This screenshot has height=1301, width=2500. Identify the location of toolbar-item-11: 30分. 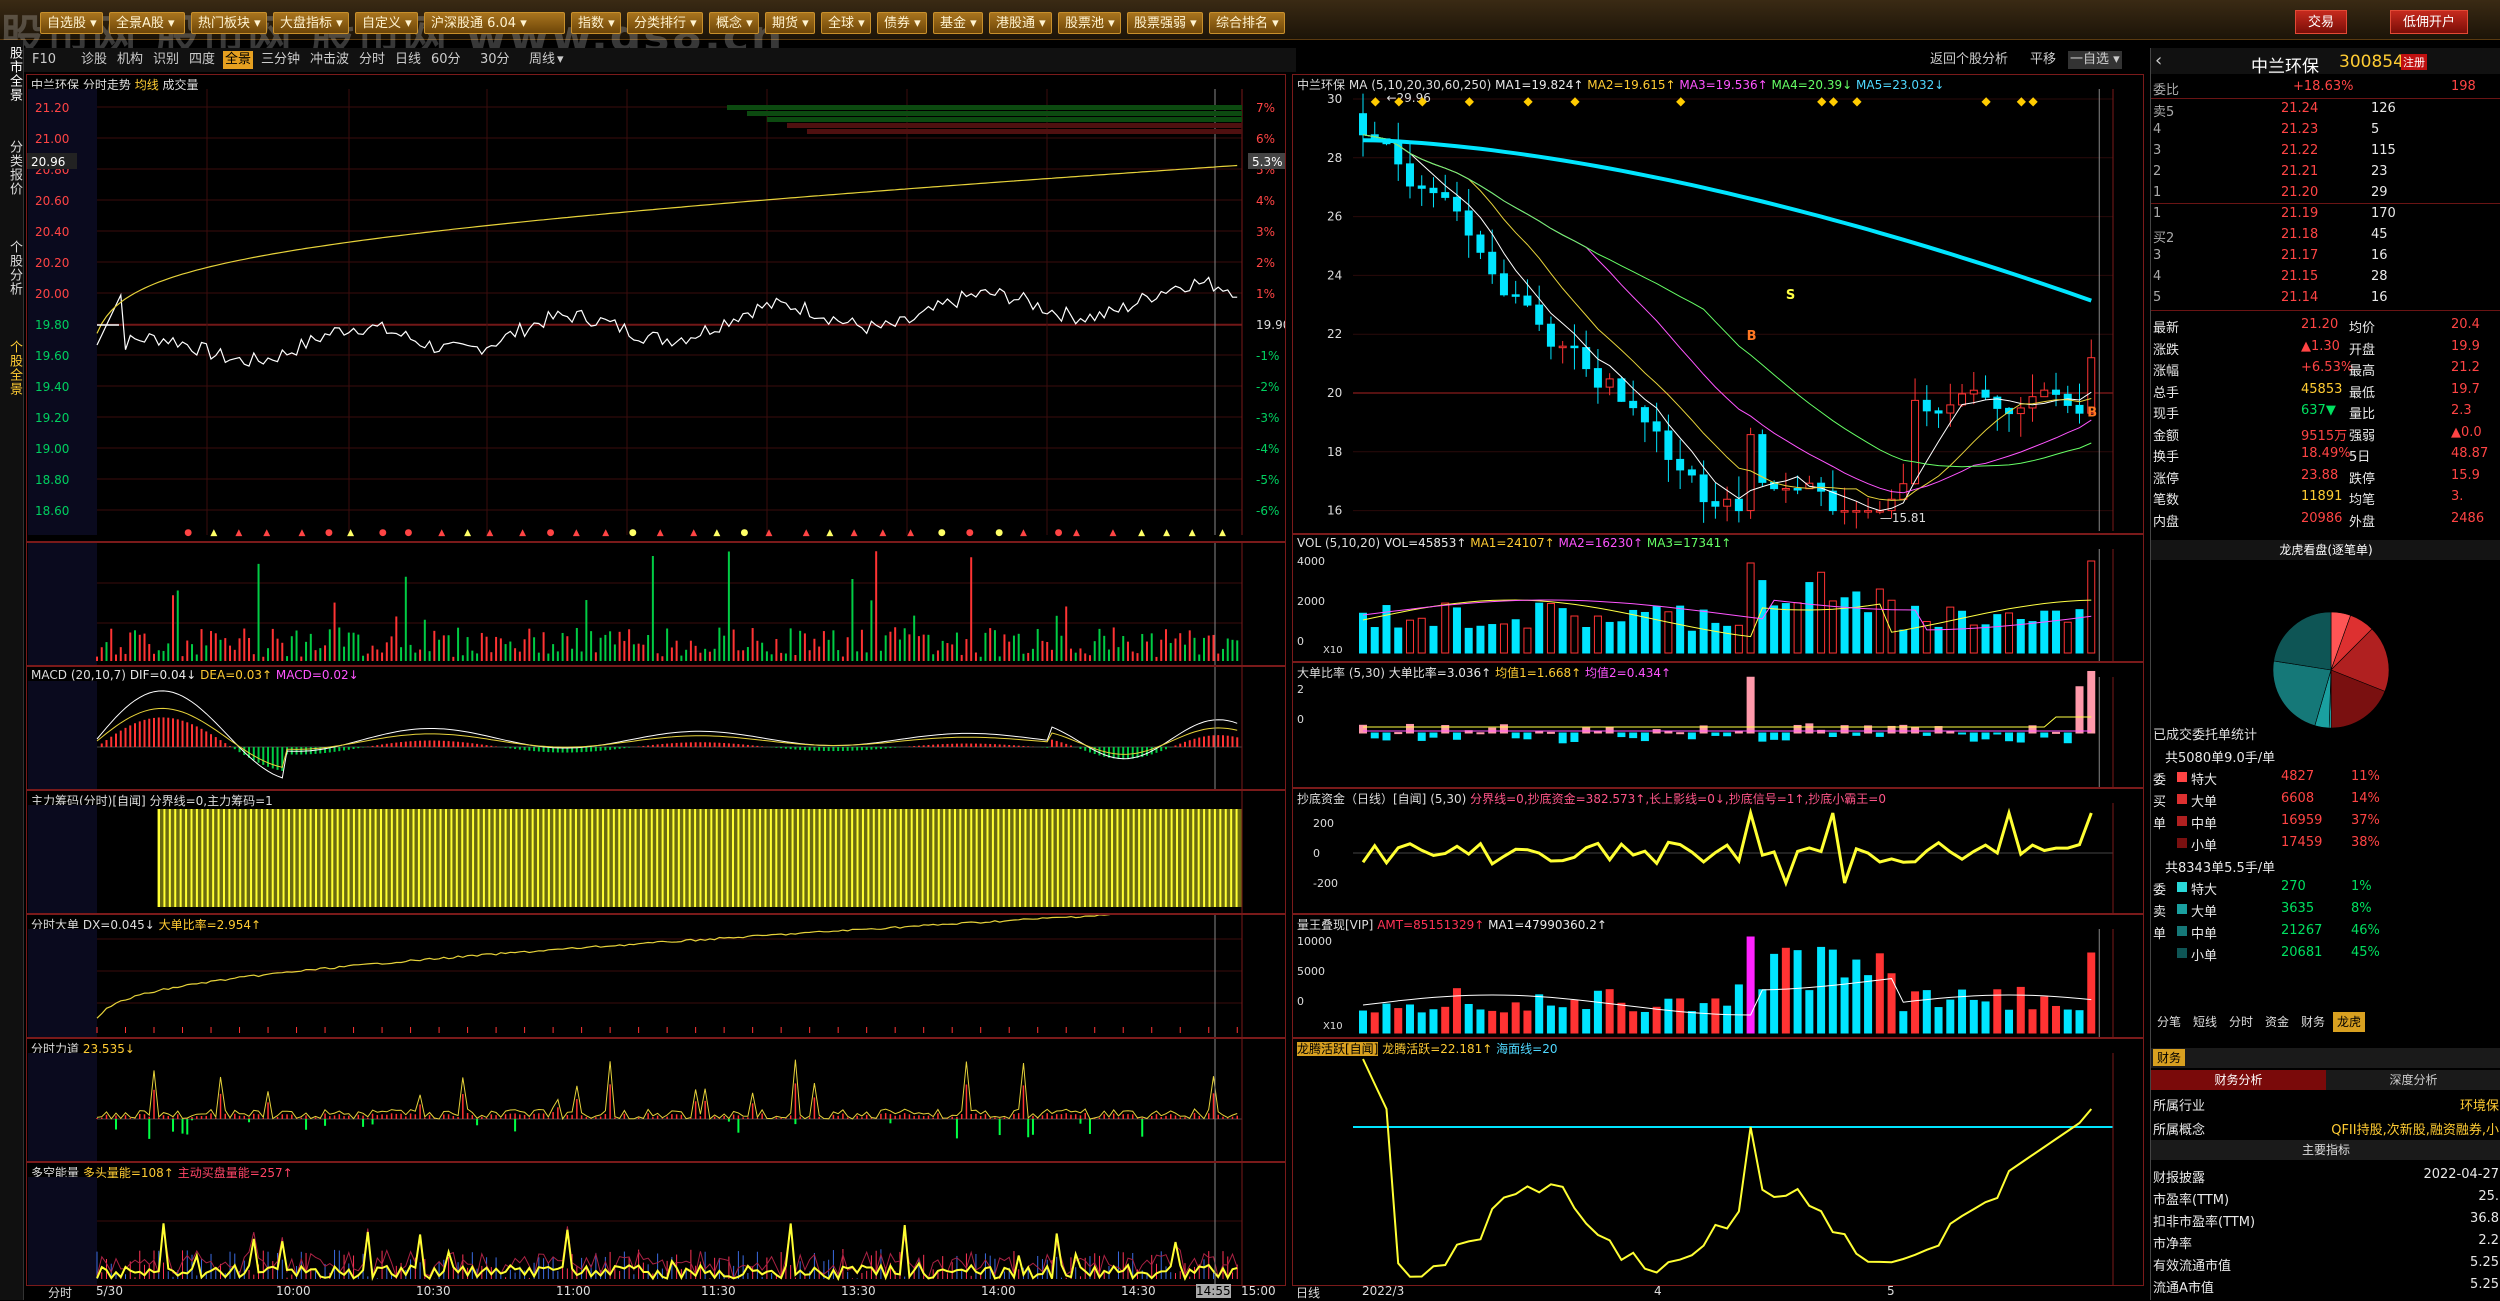
(495, 60).